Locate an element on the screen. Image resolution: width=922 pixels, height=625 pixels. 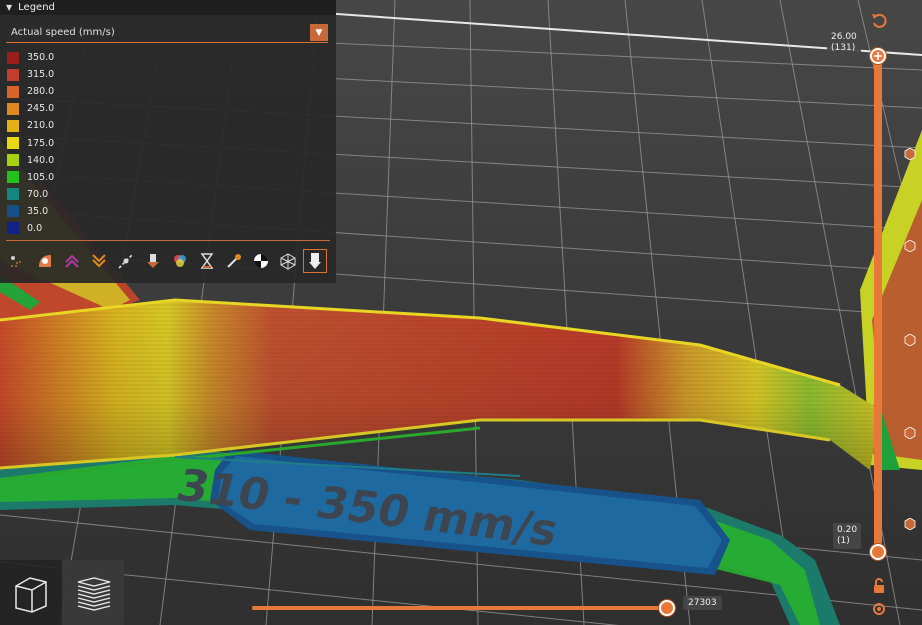
legend-item: 105.0 is located at coordinates (30, 177).